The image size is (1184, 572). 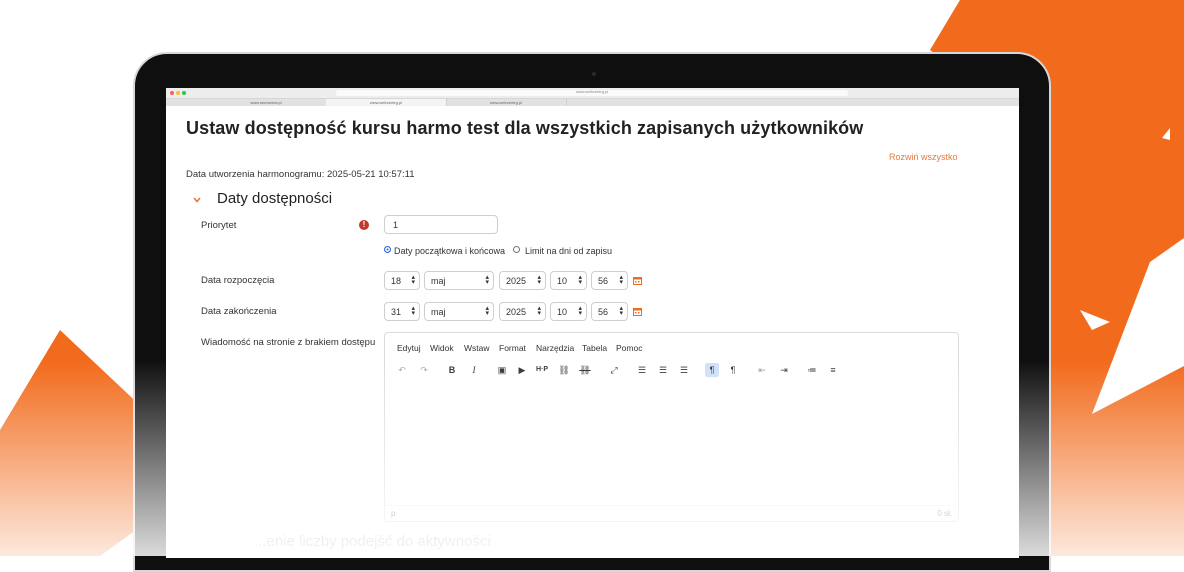 What do you see at coordinates (172, 93) in the screenshot?
I see `close-window-icon` at bounding box center [172, 93].